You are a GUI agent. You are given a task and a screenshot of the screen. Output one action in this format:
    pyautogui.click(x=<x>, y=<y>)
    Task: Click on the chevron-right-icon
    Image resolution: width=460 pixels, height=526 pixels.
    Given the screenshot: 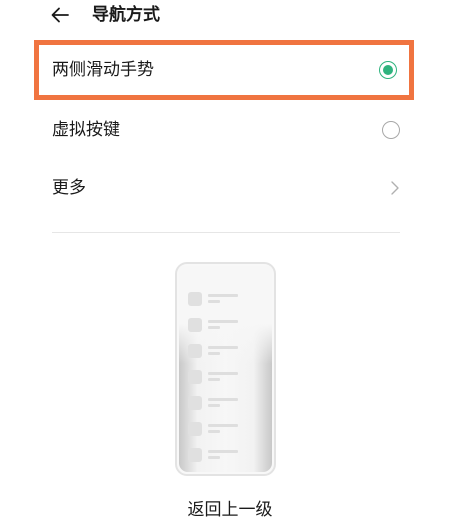 What is the action you would take?
    pyautogui.click(x=395, y=188)
    